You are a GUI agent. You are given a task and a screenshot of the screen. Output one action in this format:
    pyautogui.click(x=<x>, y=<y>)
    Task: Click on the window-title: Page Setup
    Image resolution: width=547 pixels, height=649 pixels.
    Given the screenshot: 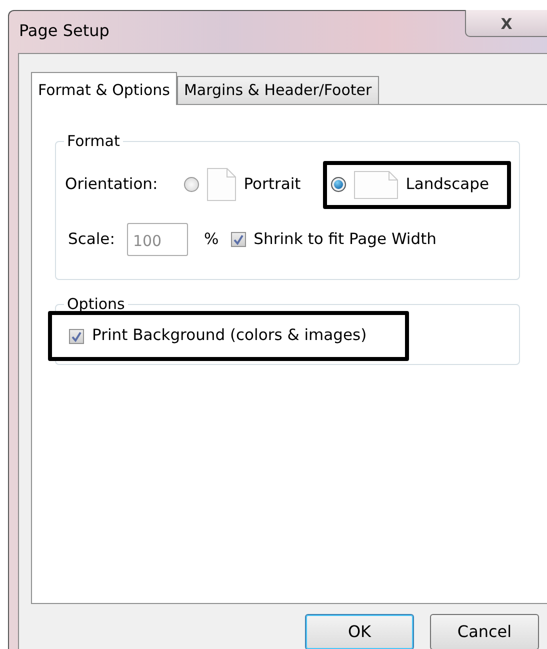 What is the action you would take?
    pyautogui.click(x=64, y=31)
    